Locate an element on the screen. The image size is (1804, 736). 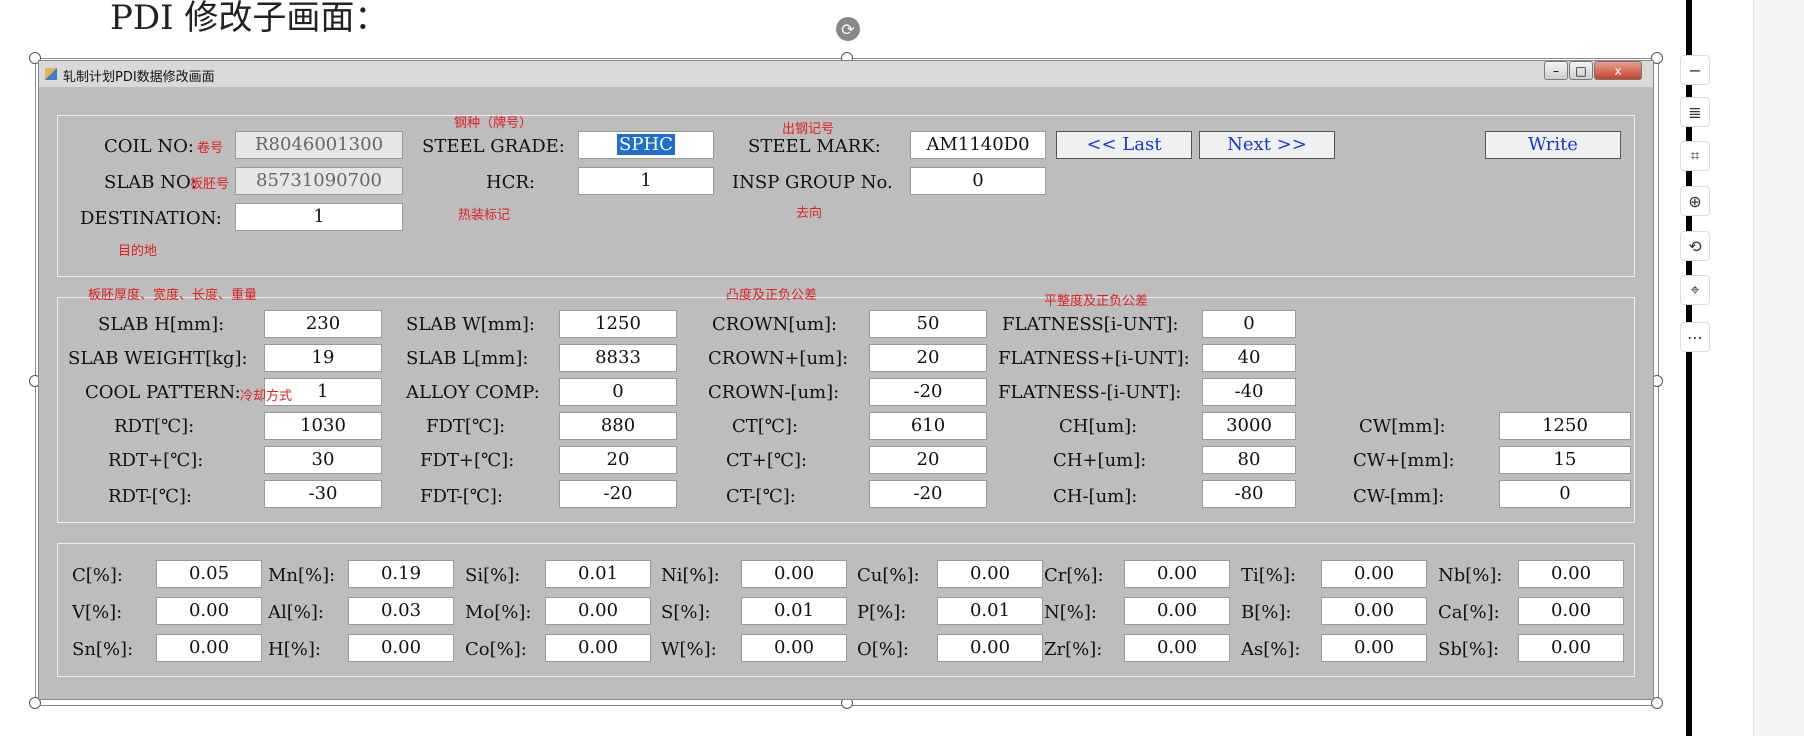
rotate-icon: ⟲ is located at coordinates (1695, 246).